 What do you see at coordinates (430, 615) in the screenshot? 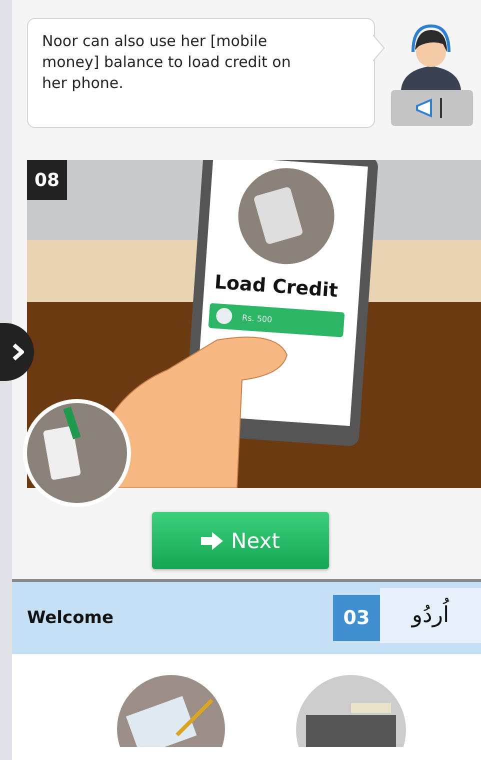
I see `language-button: اُردُو` at bounding box center [430, 615].